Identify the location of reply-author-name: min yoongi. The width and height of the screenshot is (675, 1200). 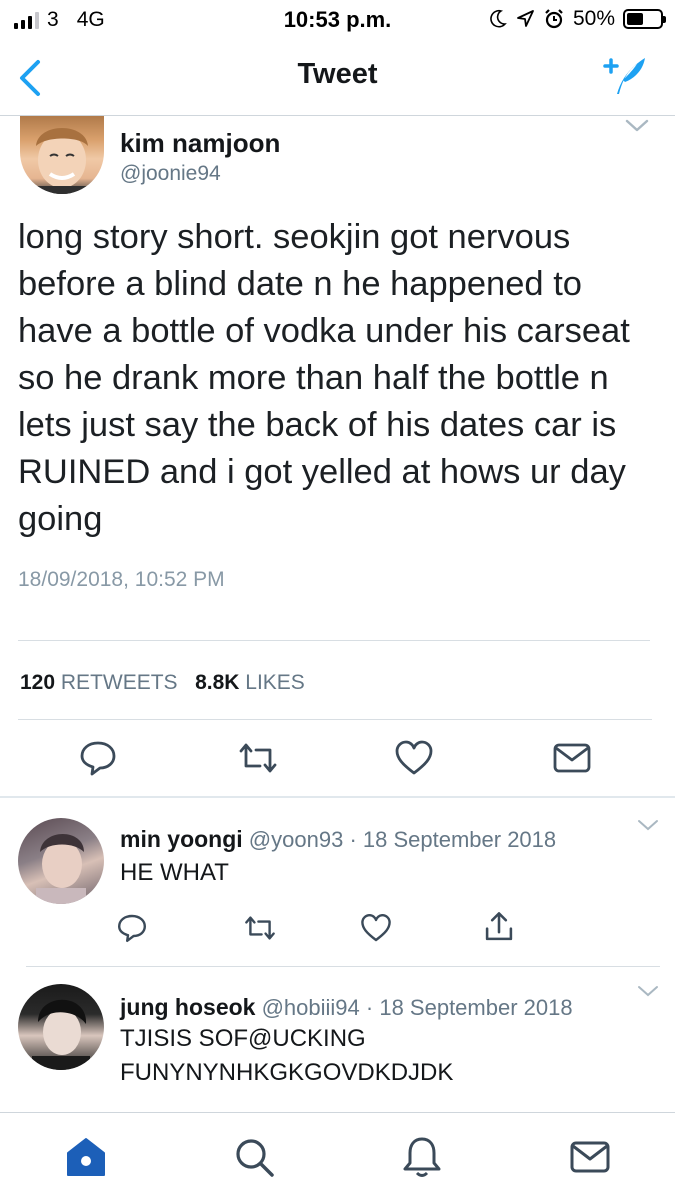
(181, 839).